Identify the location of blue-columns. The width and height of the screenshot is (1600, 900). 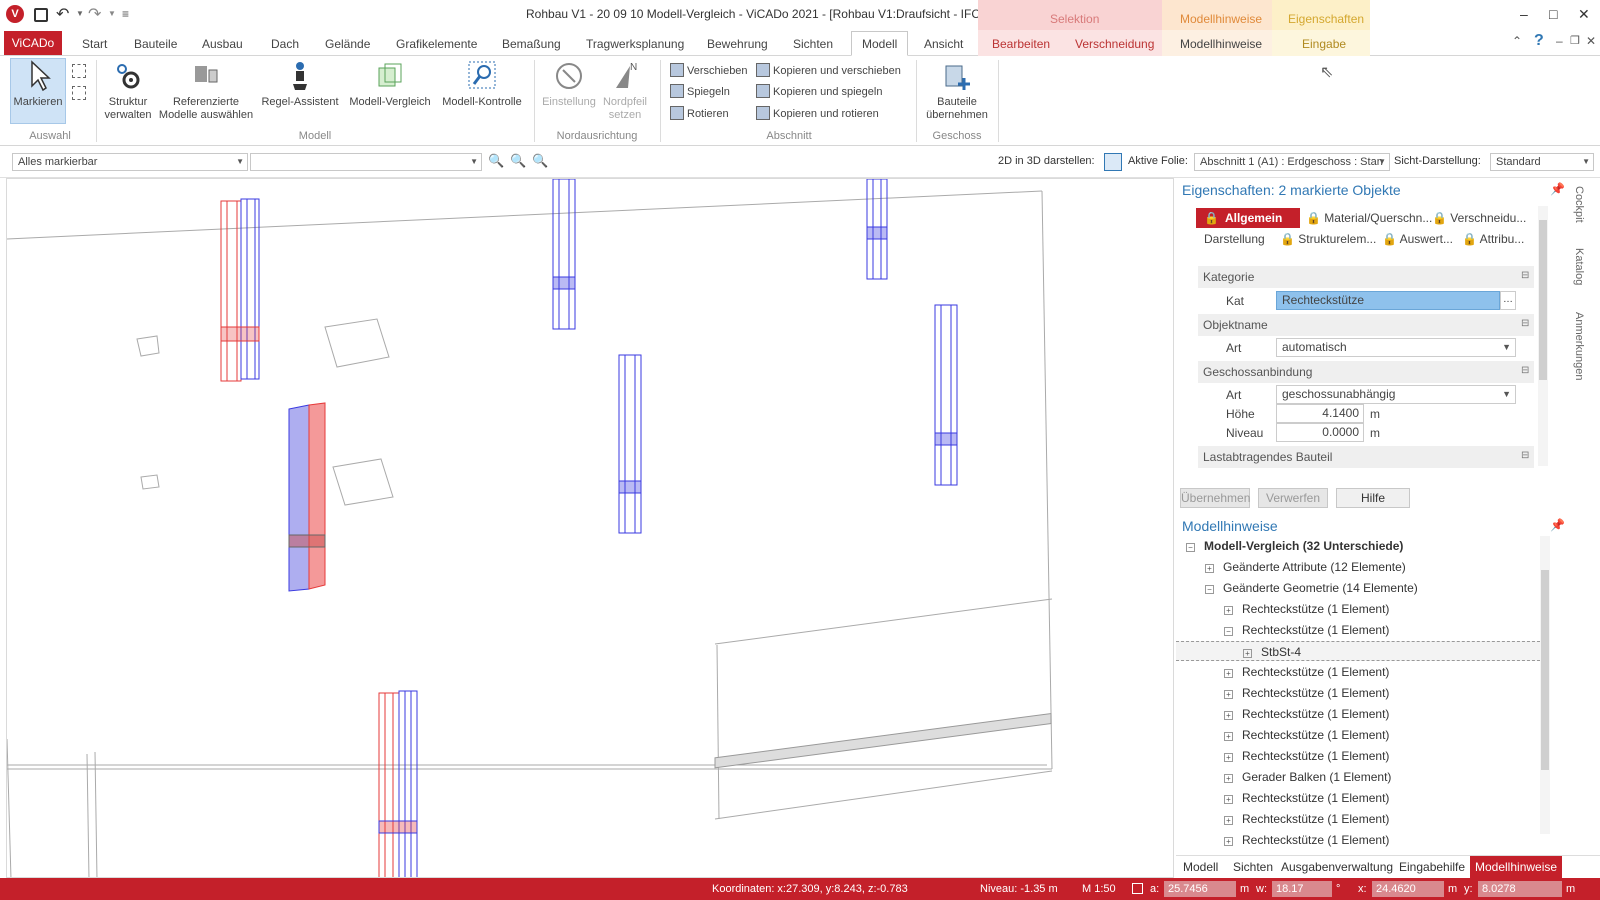
(755, 356).